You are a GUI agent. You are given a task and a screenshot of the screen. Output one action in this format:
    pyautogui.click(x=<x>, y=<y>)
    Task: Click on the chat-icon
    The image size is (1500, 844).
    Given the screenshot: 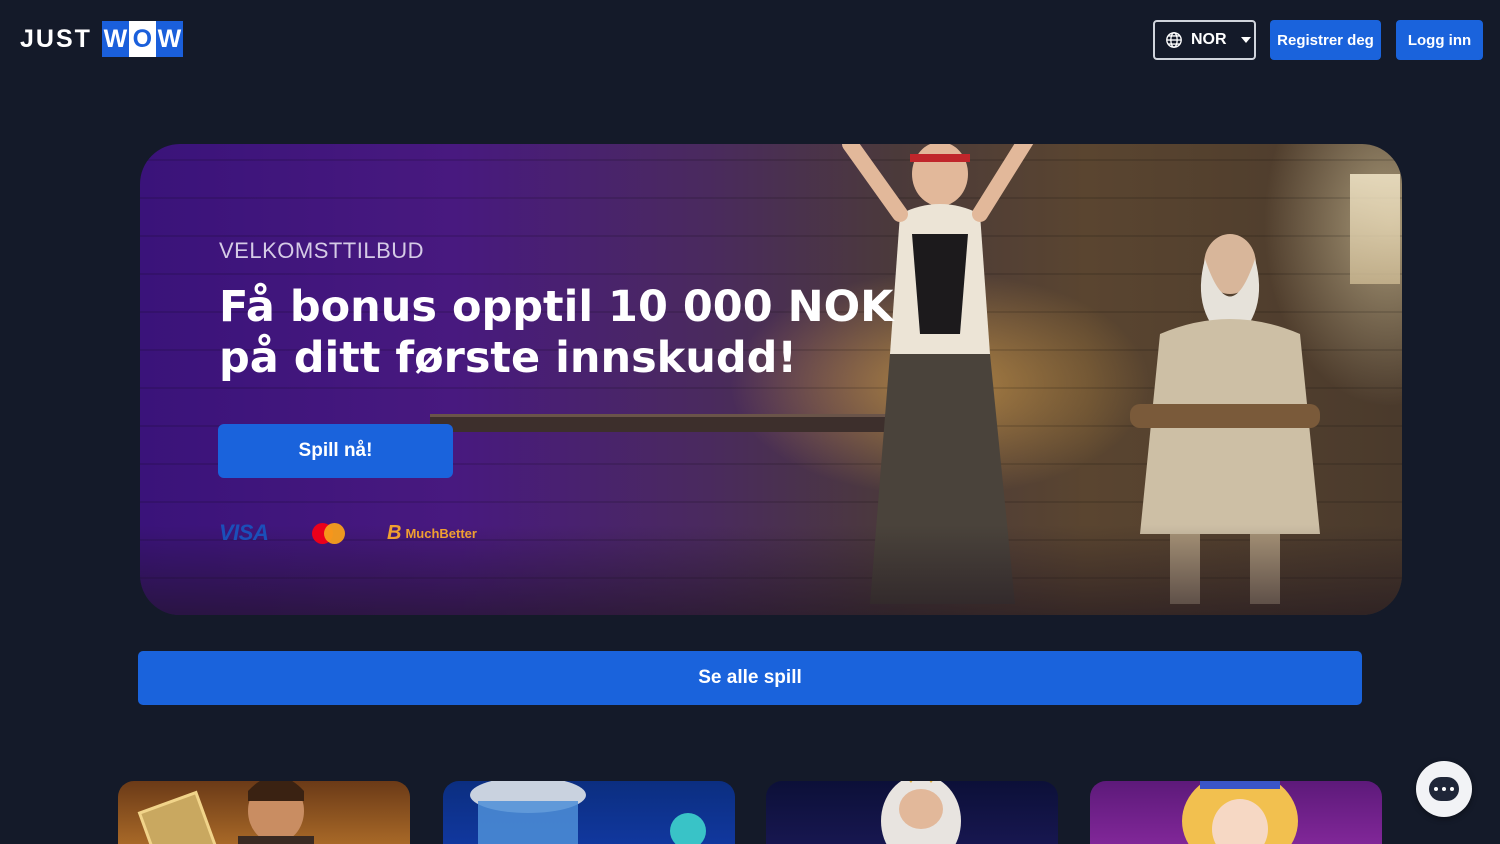 What is the action you would take?
    pyautogui.click(x=1444, y=789)
    